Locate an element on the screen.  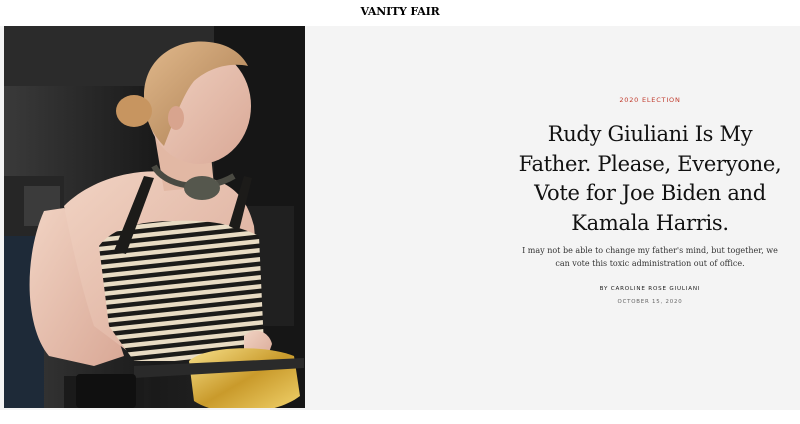
site-logo: VANITY FAIR is located at coordinates (400, 11).